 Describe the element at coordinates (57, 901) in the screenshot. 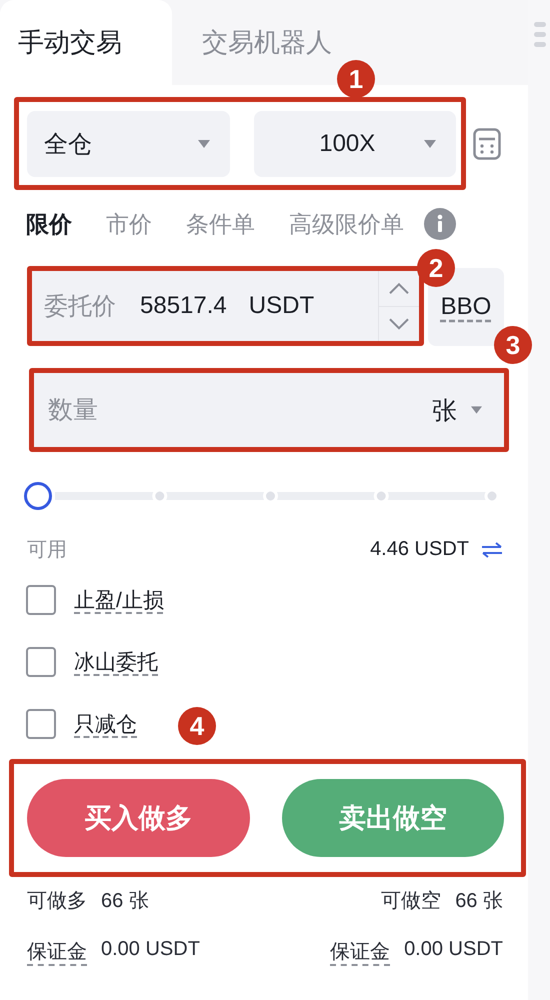

I see `capacity-label: 可做多` at that location.